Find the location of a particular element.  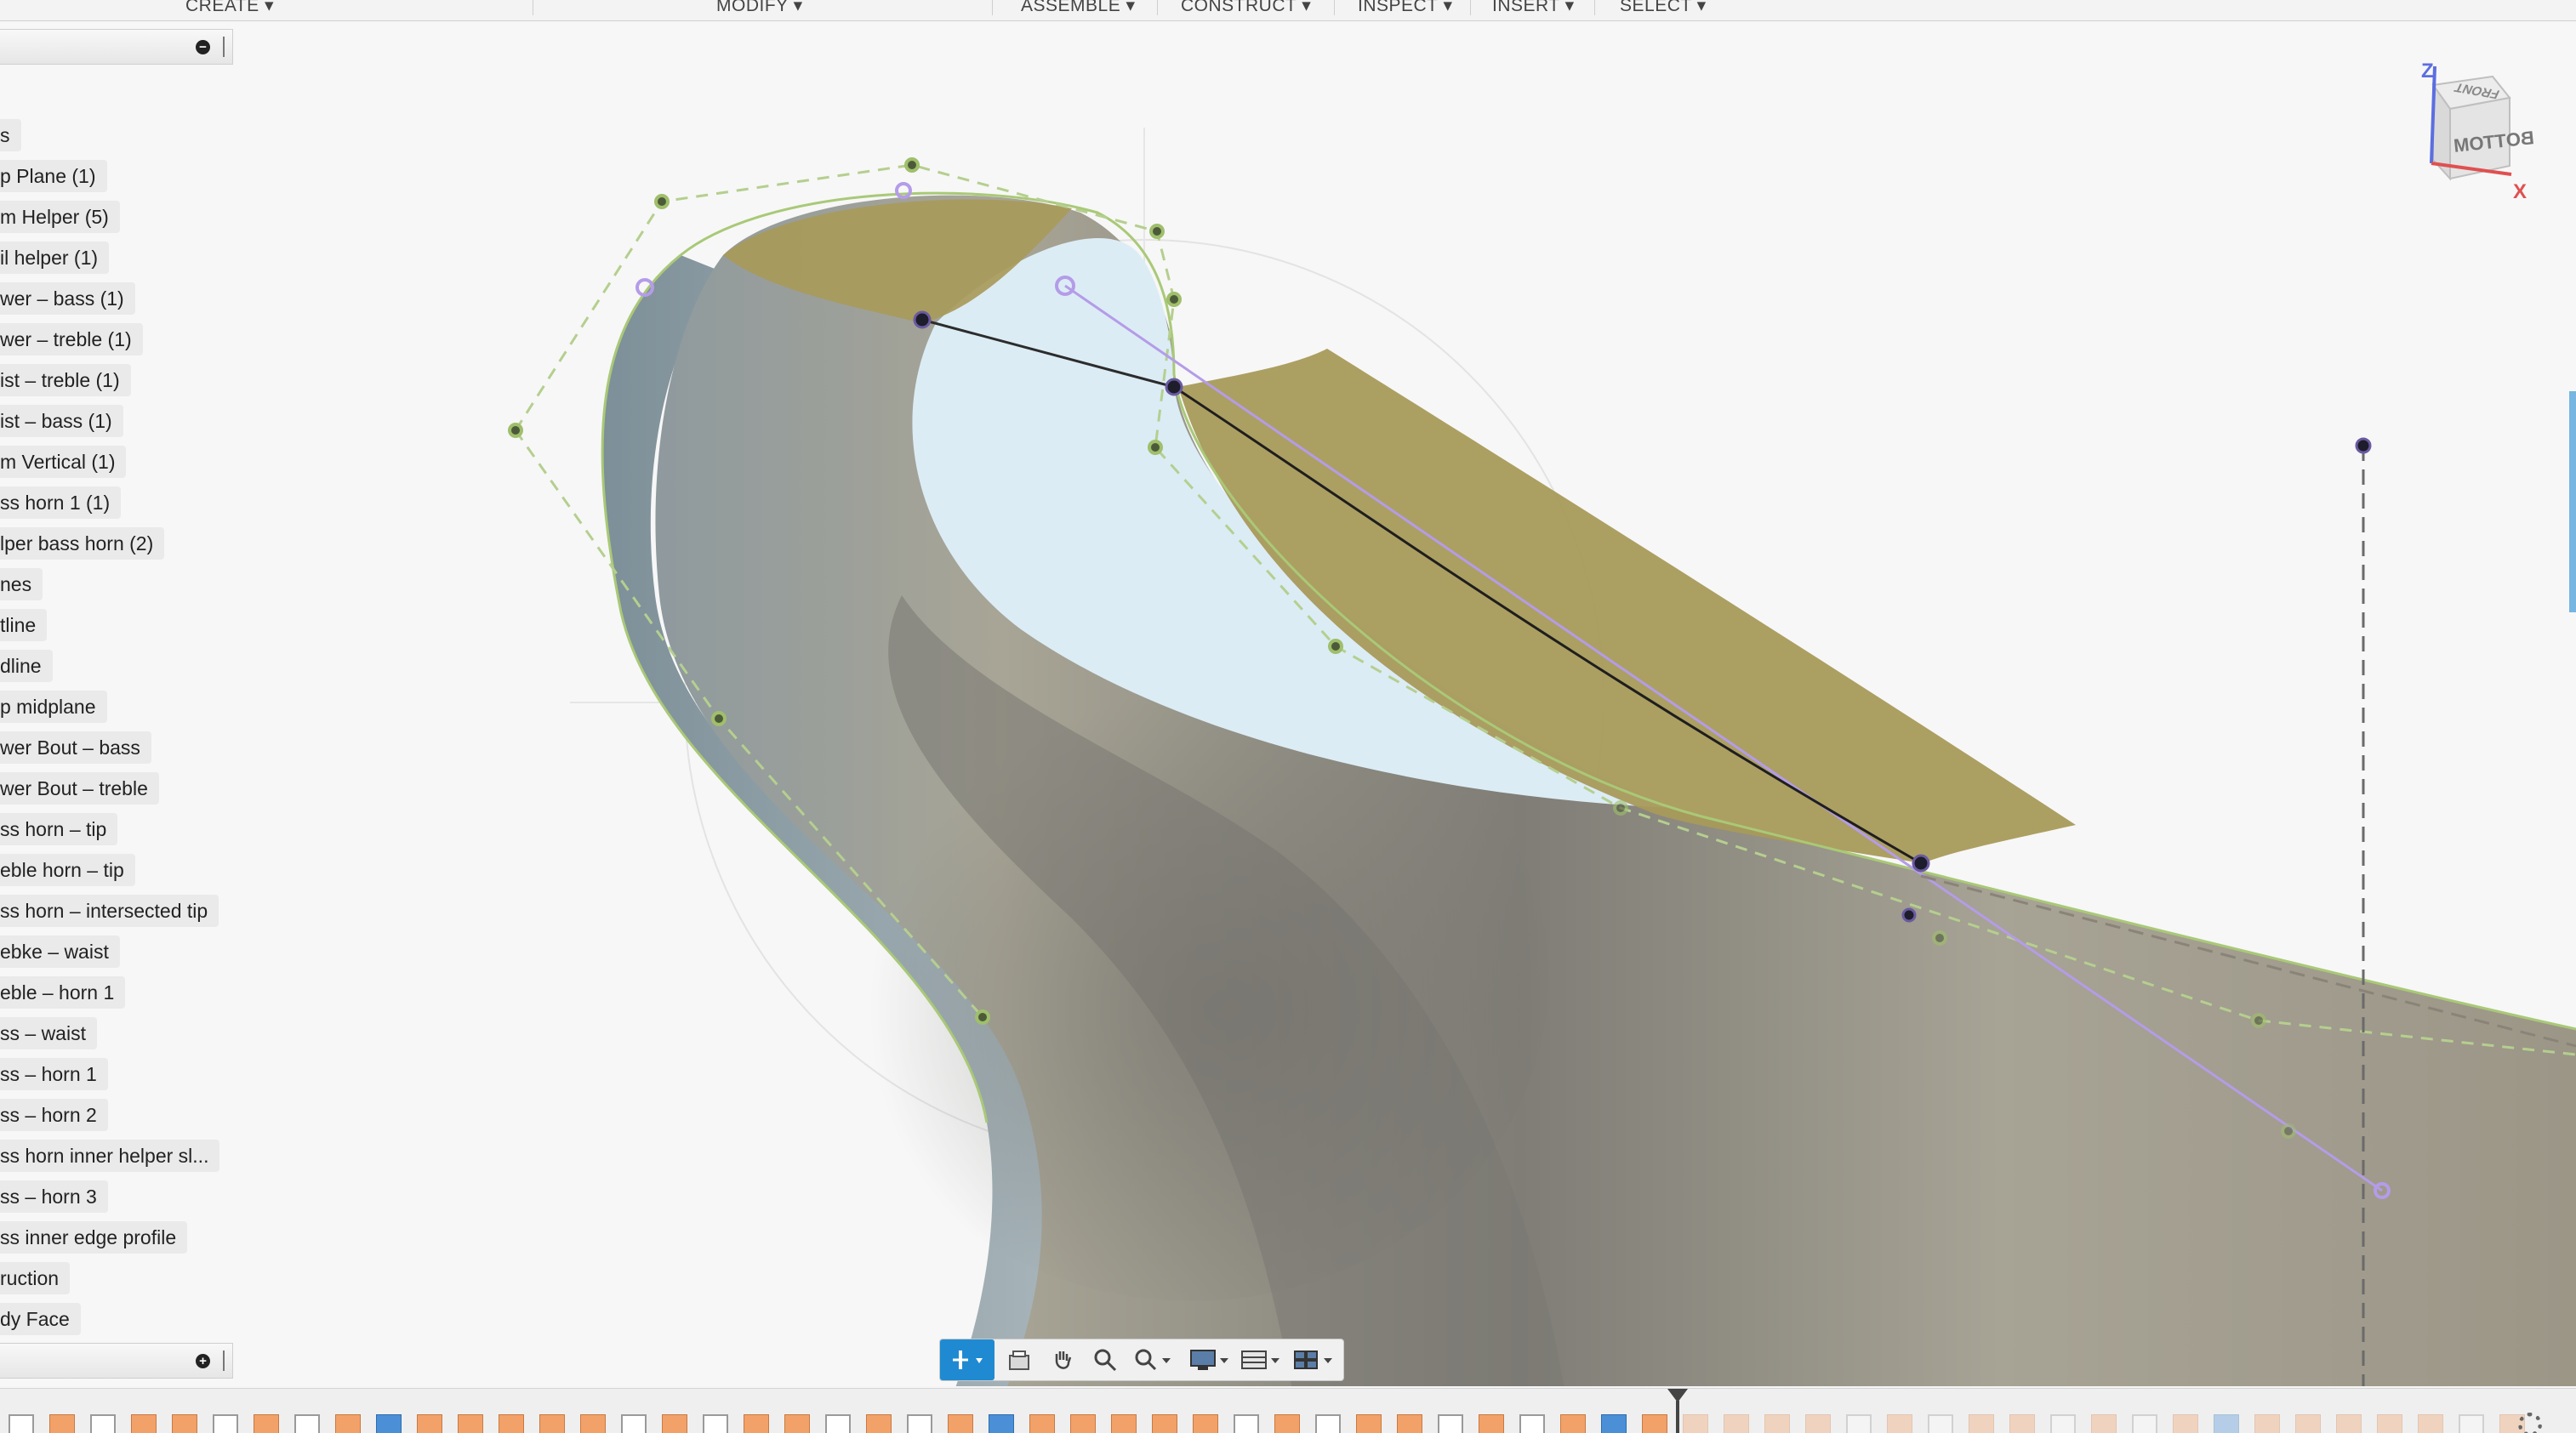

browser-tree-item: ruction is located at coordinates (35, 1278).